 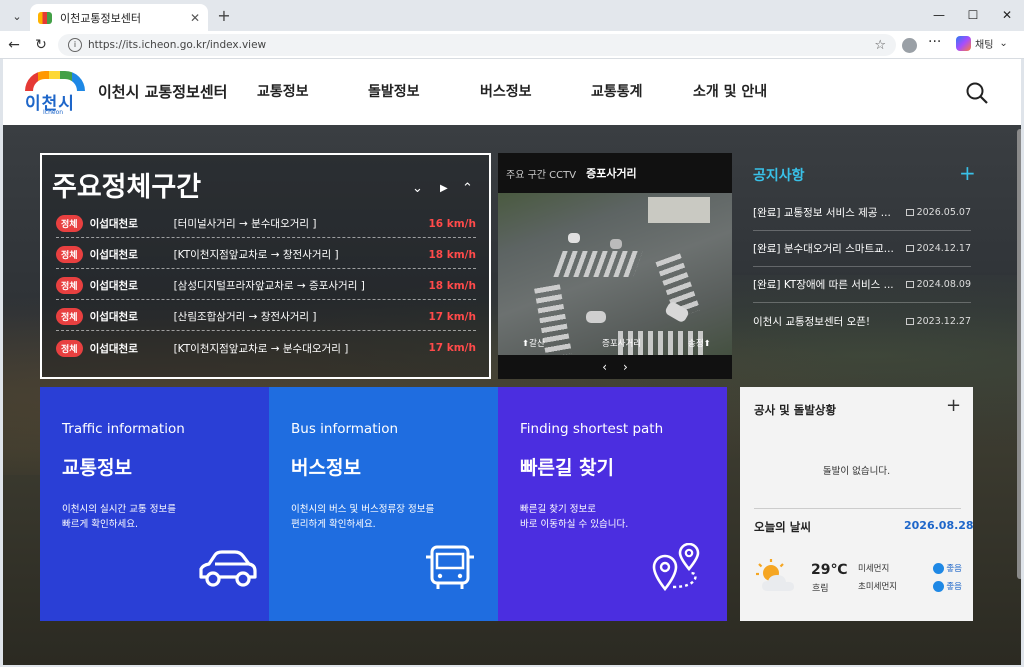 I want to click on incident-title: 공사 및 돌발상황, so click(x=795, y=410).